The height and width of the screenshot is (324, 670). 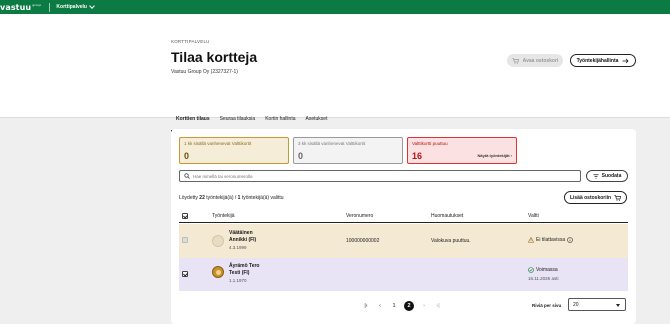 What do you see at coordinates (597, 60) in the screenshot?
I see `employee-management-label: Työntekijähallinta` at bounding box center [597, 60].